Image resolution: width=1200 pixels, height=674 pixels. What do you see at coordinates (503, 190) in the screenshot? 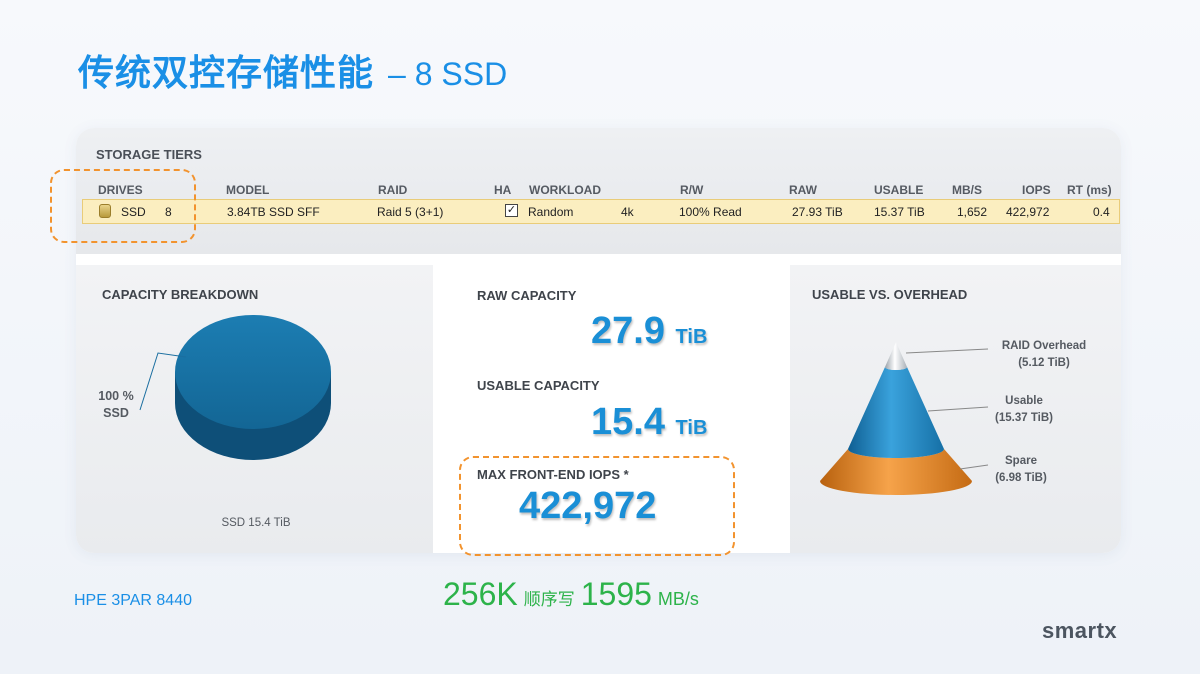
I see `col-ha: HA` at bounding box center [503, 190].